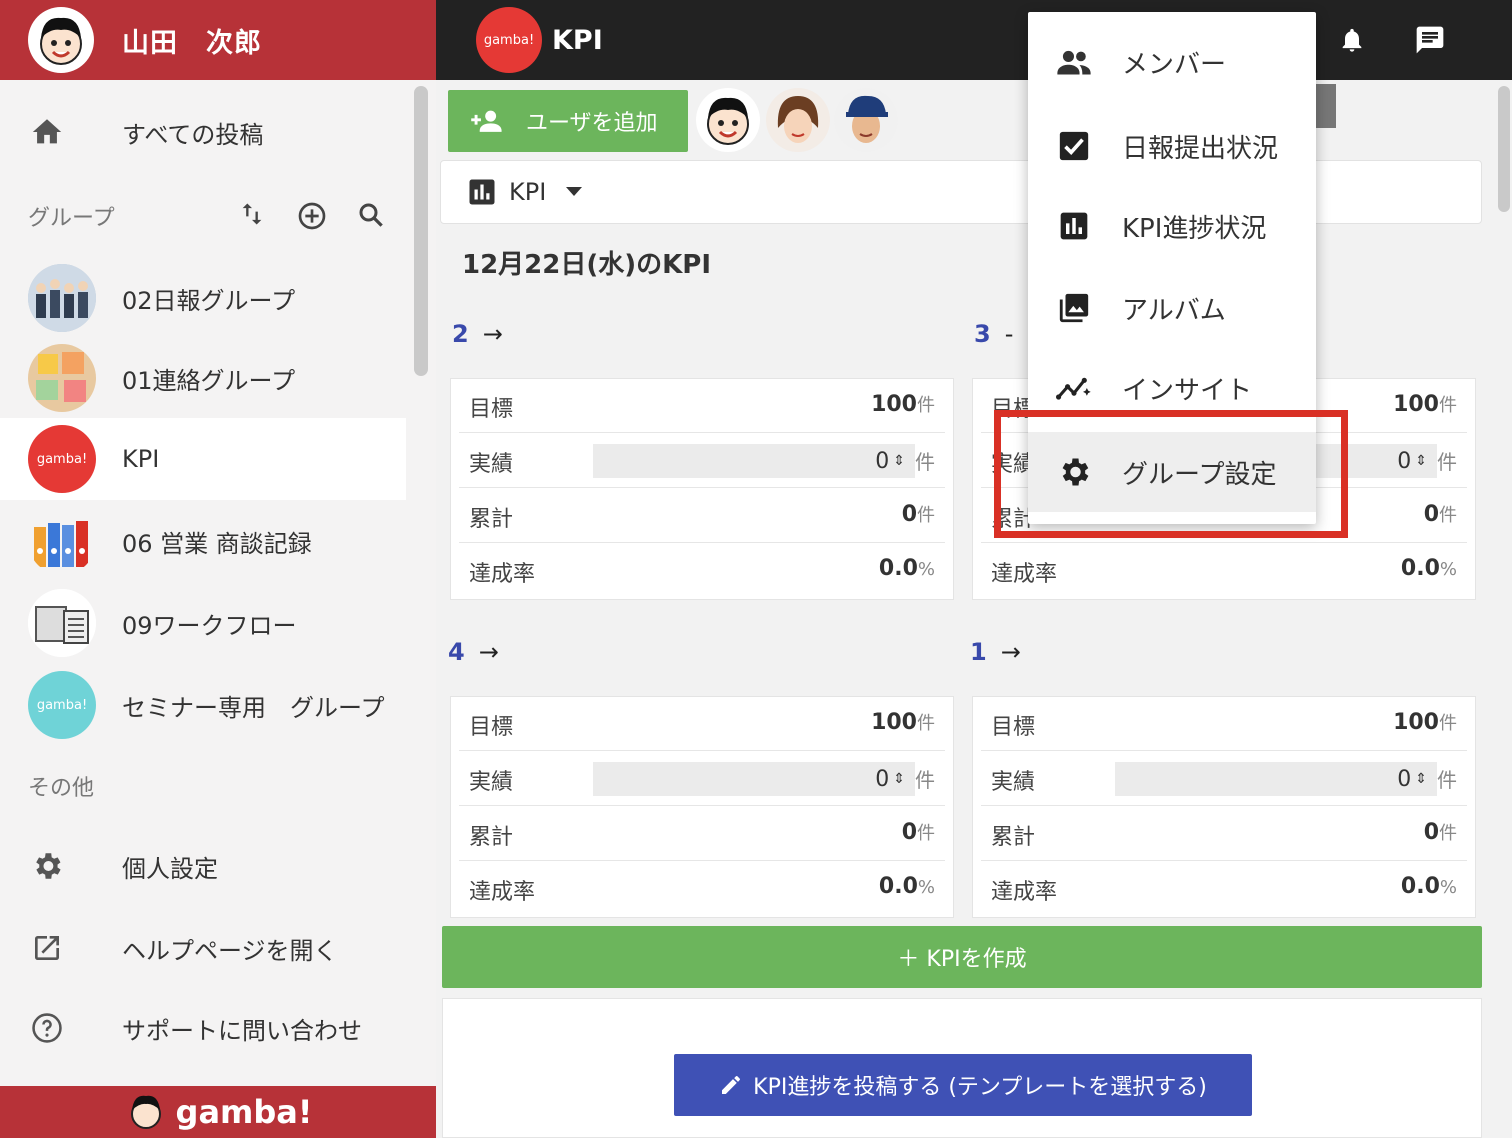  What do you see at coordinates (993, 334) in the screenshot?
I see `kpi-title: 3 -` at bounding box center [993, 334].